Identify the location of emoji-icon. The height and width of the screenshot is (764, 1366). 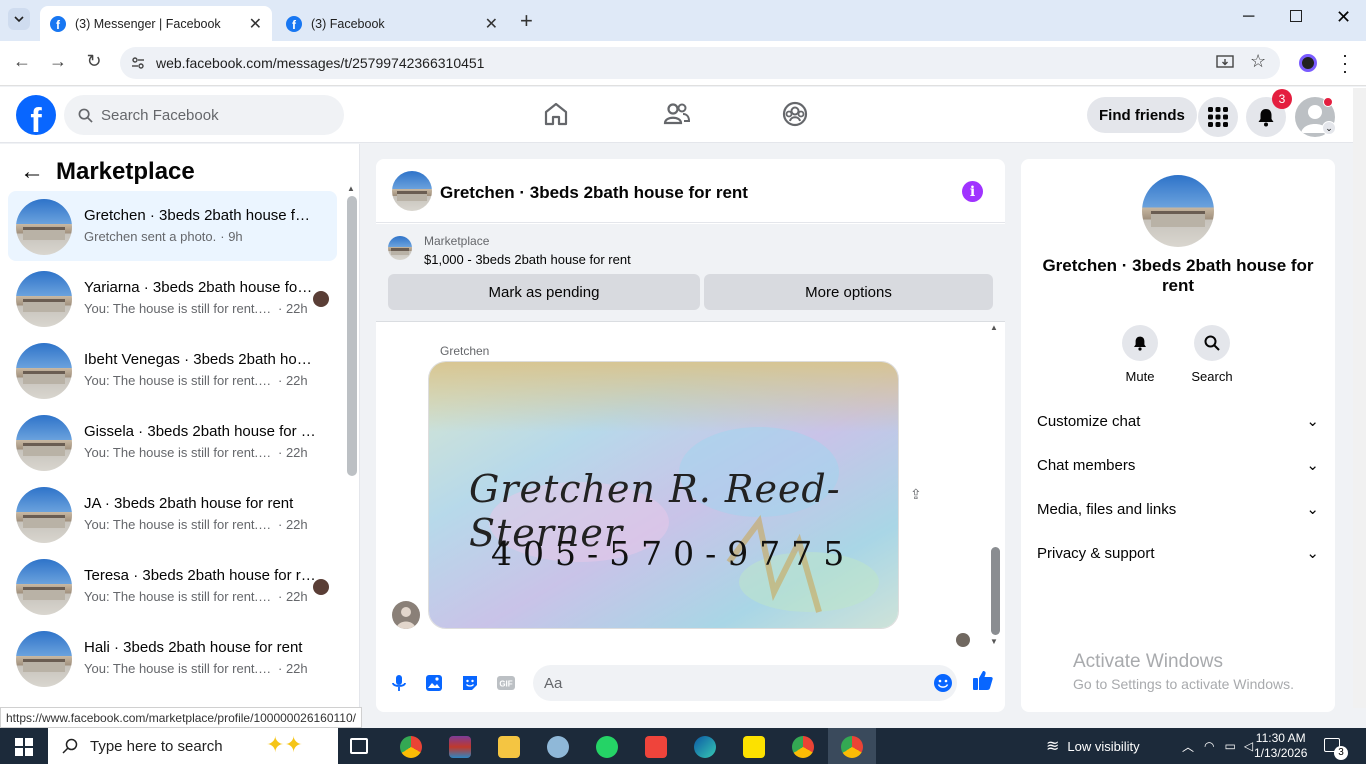
(943, 683).